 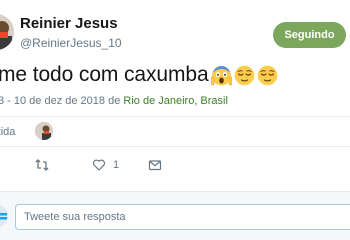 I want to click on face-screaming-in-fear-icon, so click(x=221, y=75).